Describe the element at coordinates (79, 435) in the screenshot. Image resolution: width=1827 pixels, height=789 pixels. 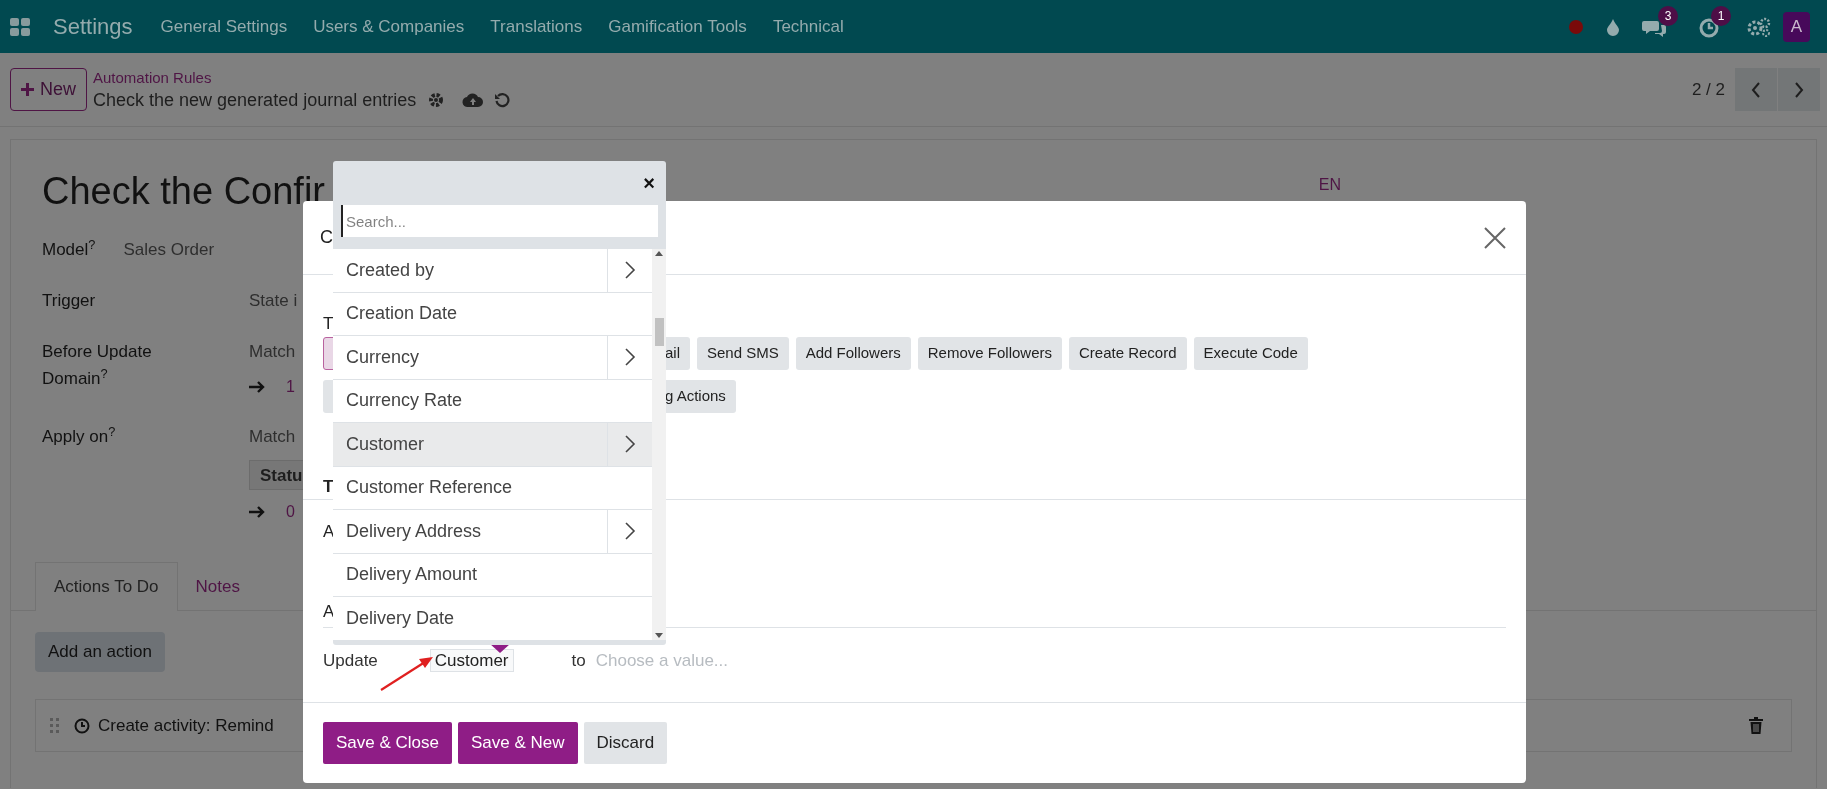
I see `field-label: Apply on$^{?}$` at that location.